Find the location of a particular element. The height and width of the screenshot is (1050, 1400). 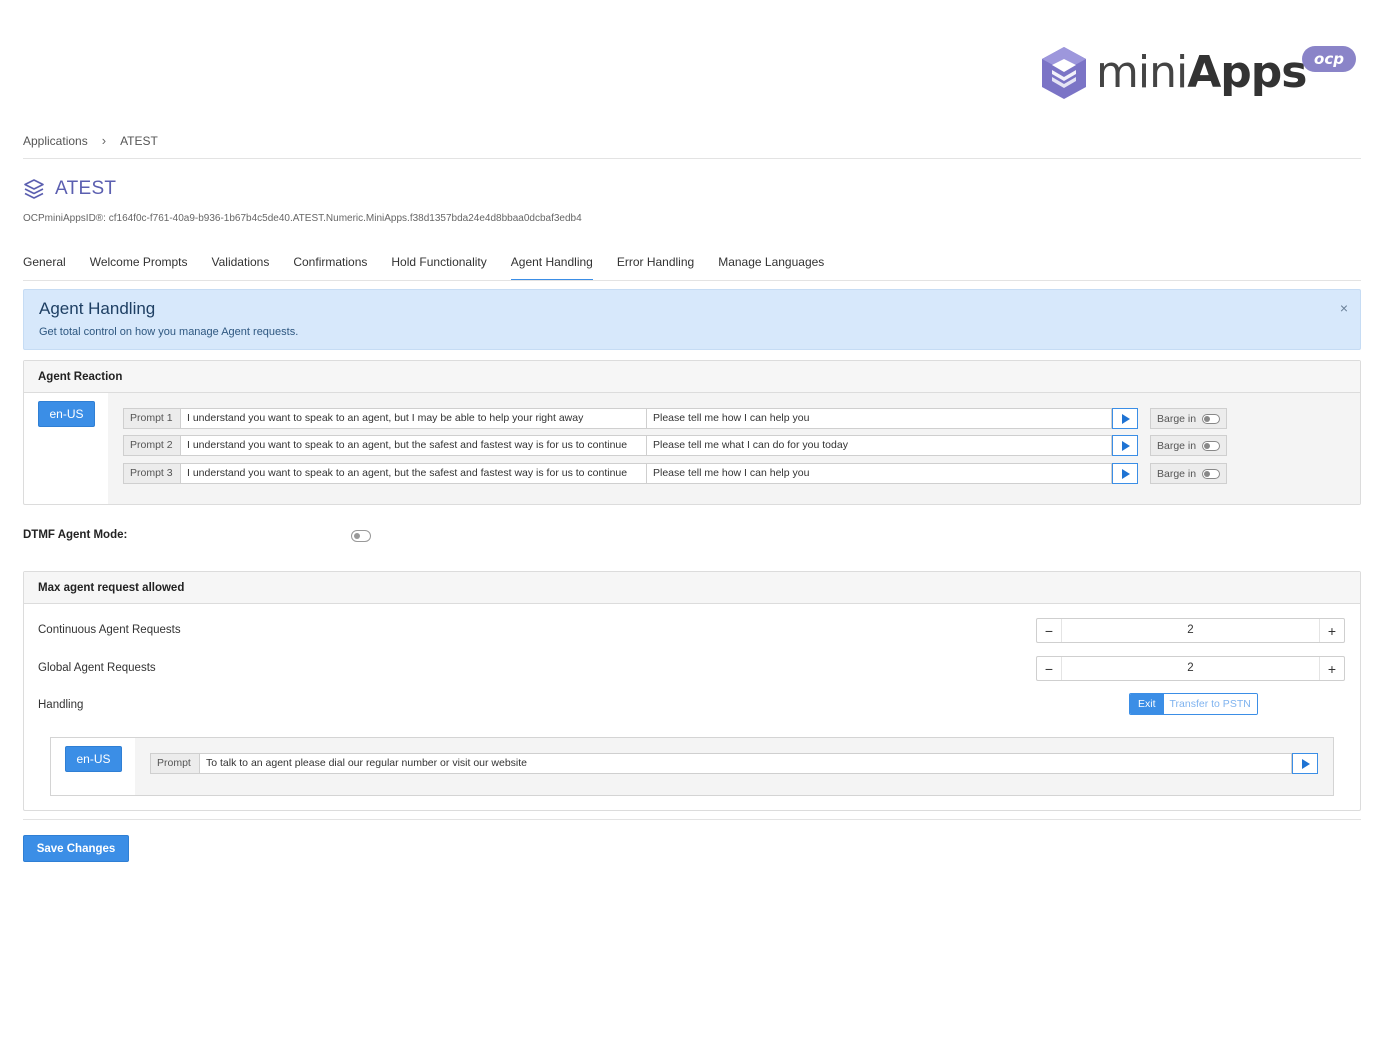

tab-error-handling: Error Handling is located at coordinates (655, 268).